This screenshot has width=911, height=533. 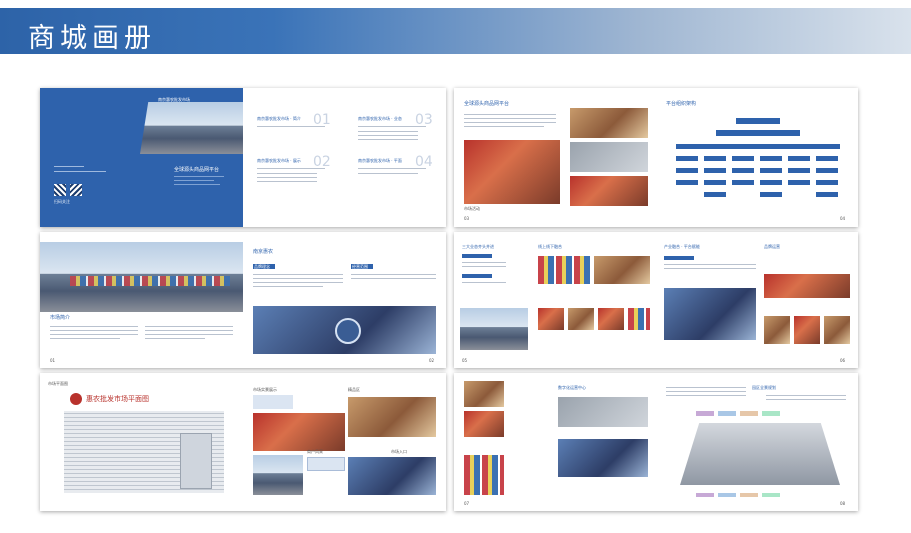 What do you see at coordinates (279, 160) in the screenshot?
I see `toc-item-3: 南京惠农批发市场 · 展示` at bounding box center [279, 160].